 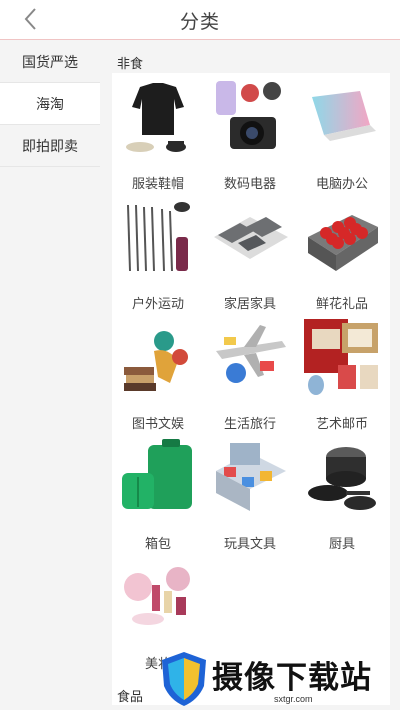 What do you see at coordinates (184, 679) in the screenshot?
I see `shield-logo-icon` at bounding box center [184, 679].